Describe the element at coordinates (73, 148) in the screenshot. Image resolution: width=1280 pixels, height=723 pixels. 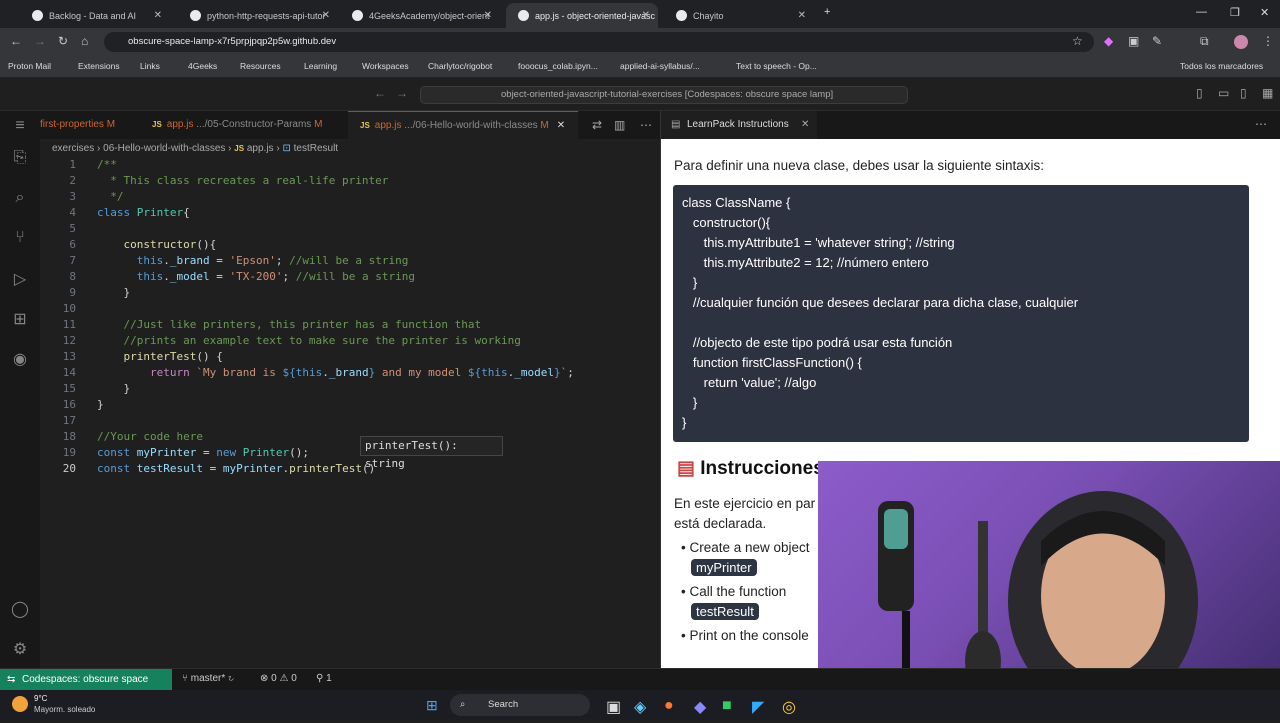
I see `breadcrumb-item: exercises` at that location.